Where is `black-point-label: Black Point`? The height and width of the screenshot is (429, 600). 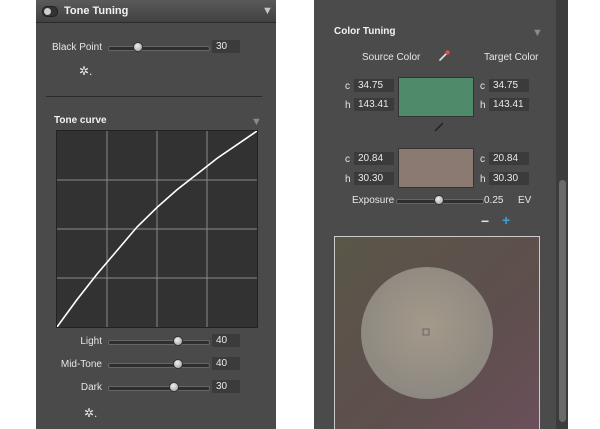
black-point-label: Black Point is located at coordinates (76, 47).